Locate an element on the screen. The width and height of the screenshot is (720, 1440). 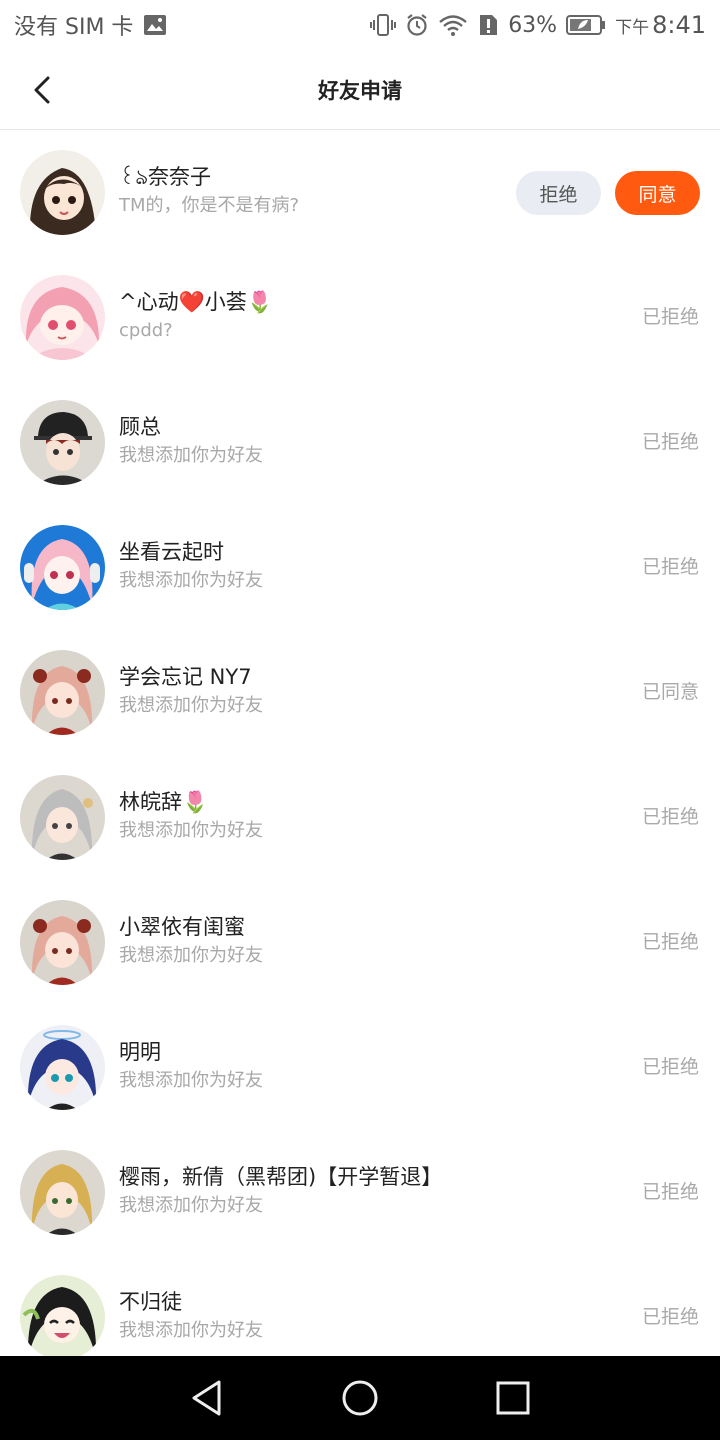
alarm-icon is located at coordinates (417, 25).